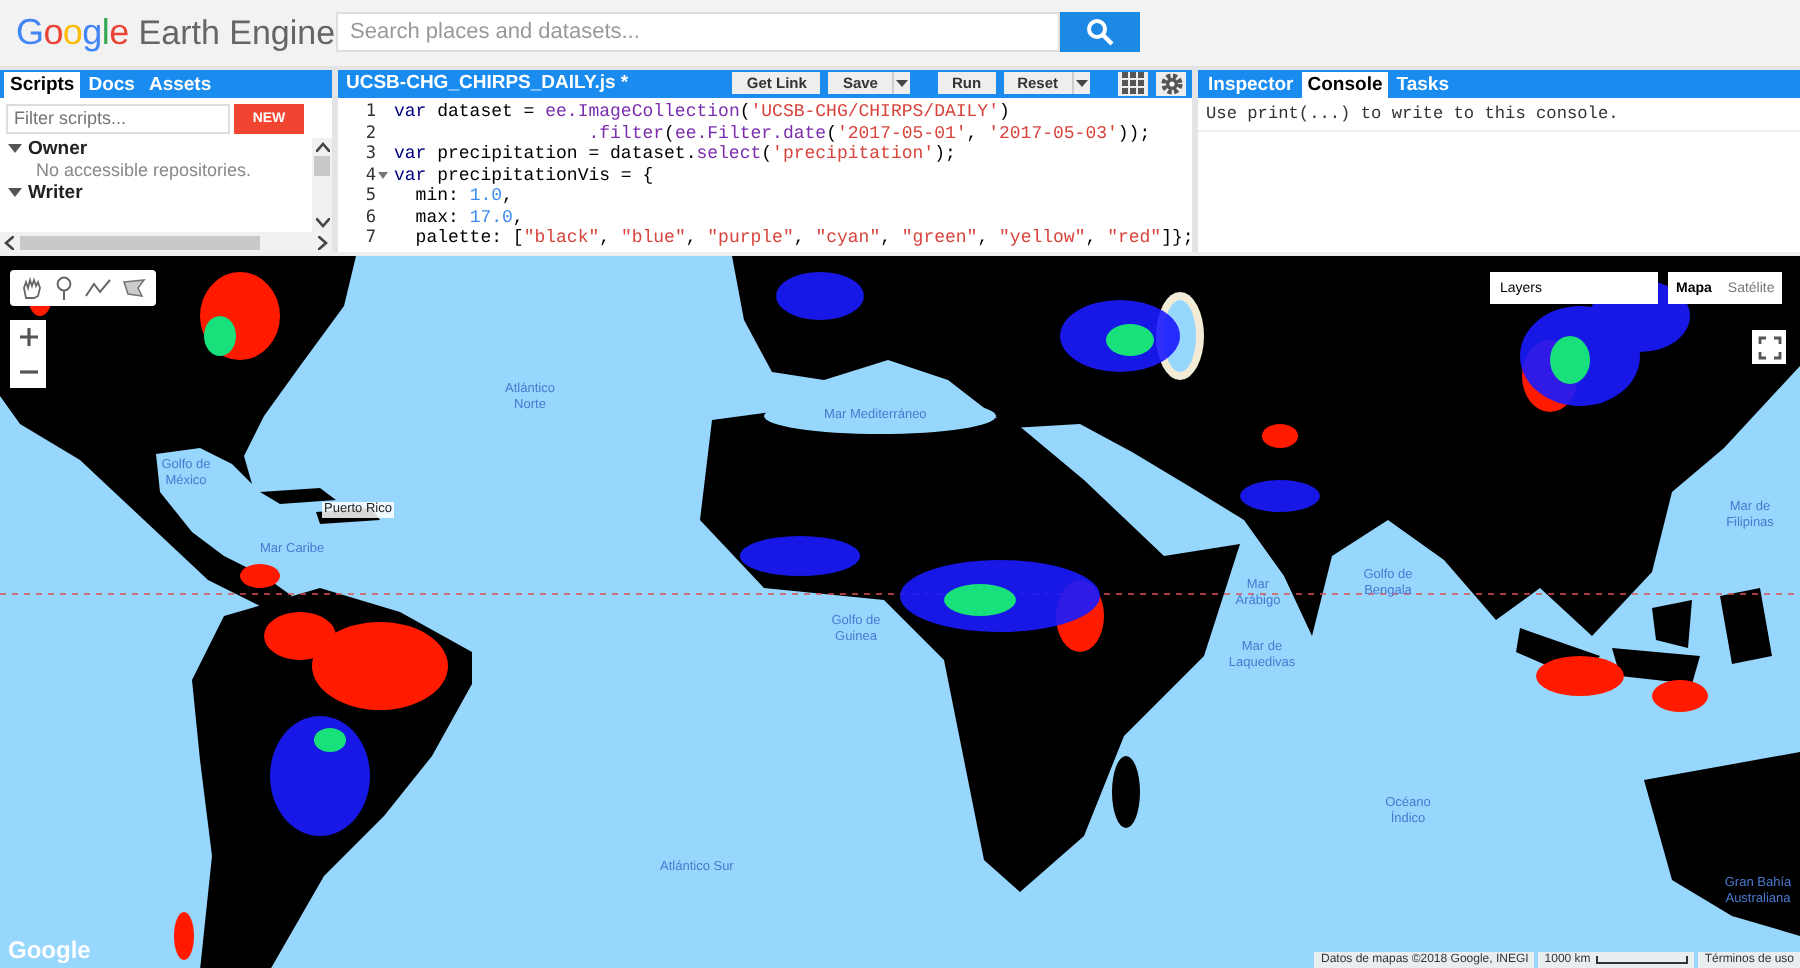 Image resolution: width=1800 pixels, height=968 pixels. What do you see at coordinates (28, 337) in the screenshot?
I see `plus-icon` at bounding box center [28, 337].